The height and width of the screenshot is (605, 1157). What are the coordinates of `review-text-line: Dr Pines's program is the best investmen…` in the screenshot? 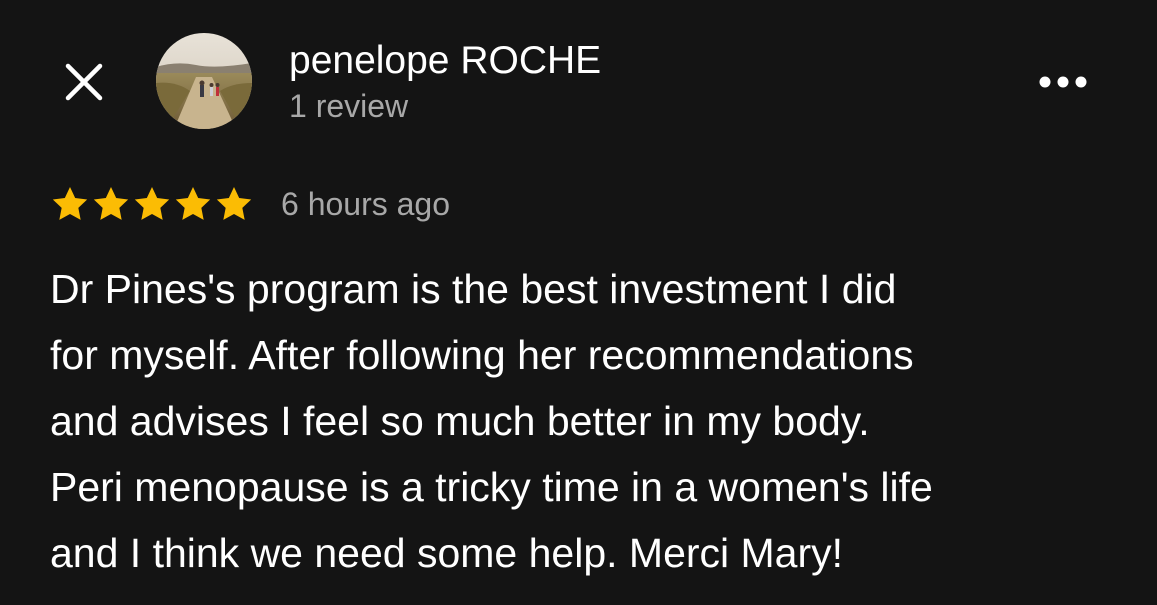 It's located at (473, 289).